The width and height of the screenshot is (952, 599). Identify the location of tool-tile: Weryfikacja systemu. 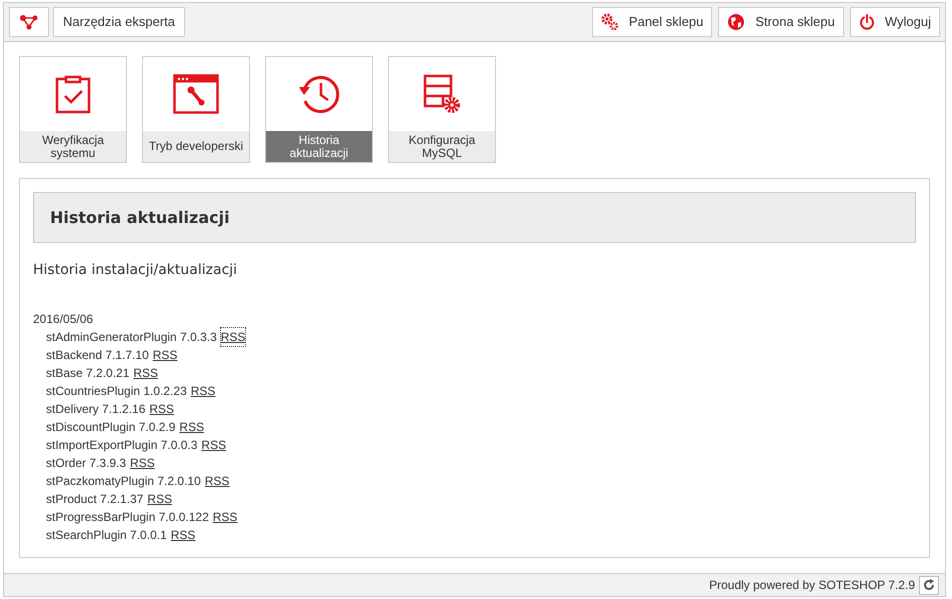
(73, 110).